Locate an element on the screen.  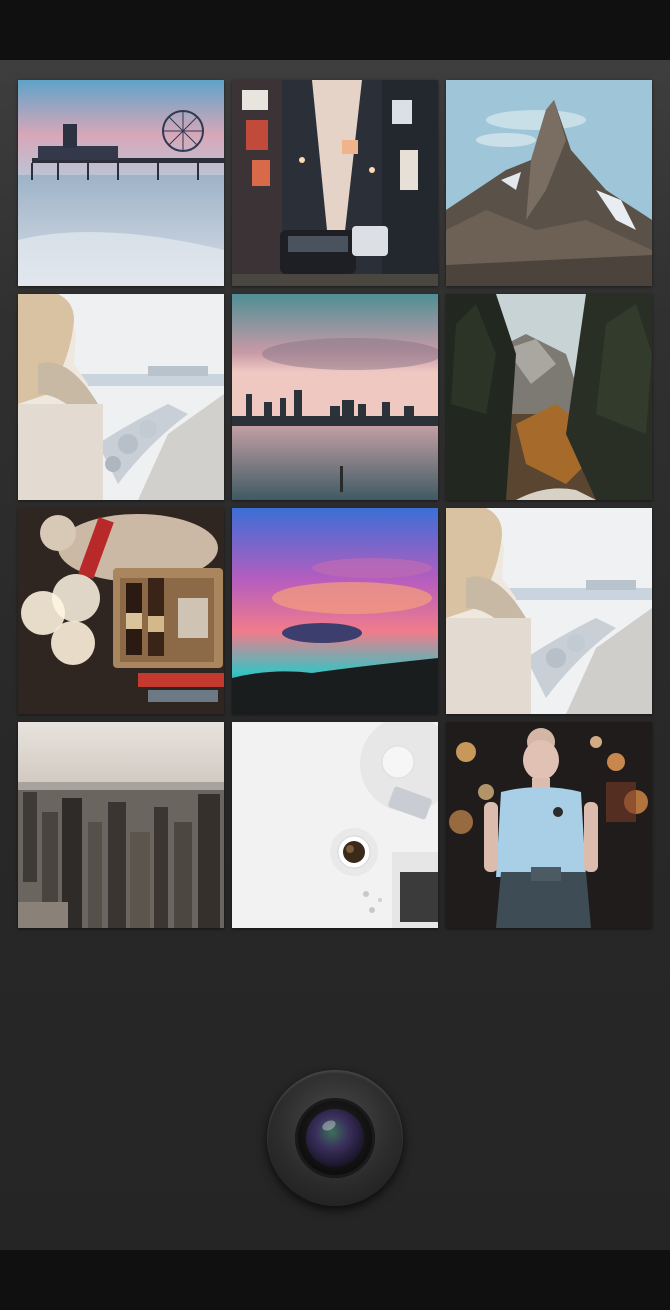
coffee-flatlay-photo is located at coordinates (335, 825).